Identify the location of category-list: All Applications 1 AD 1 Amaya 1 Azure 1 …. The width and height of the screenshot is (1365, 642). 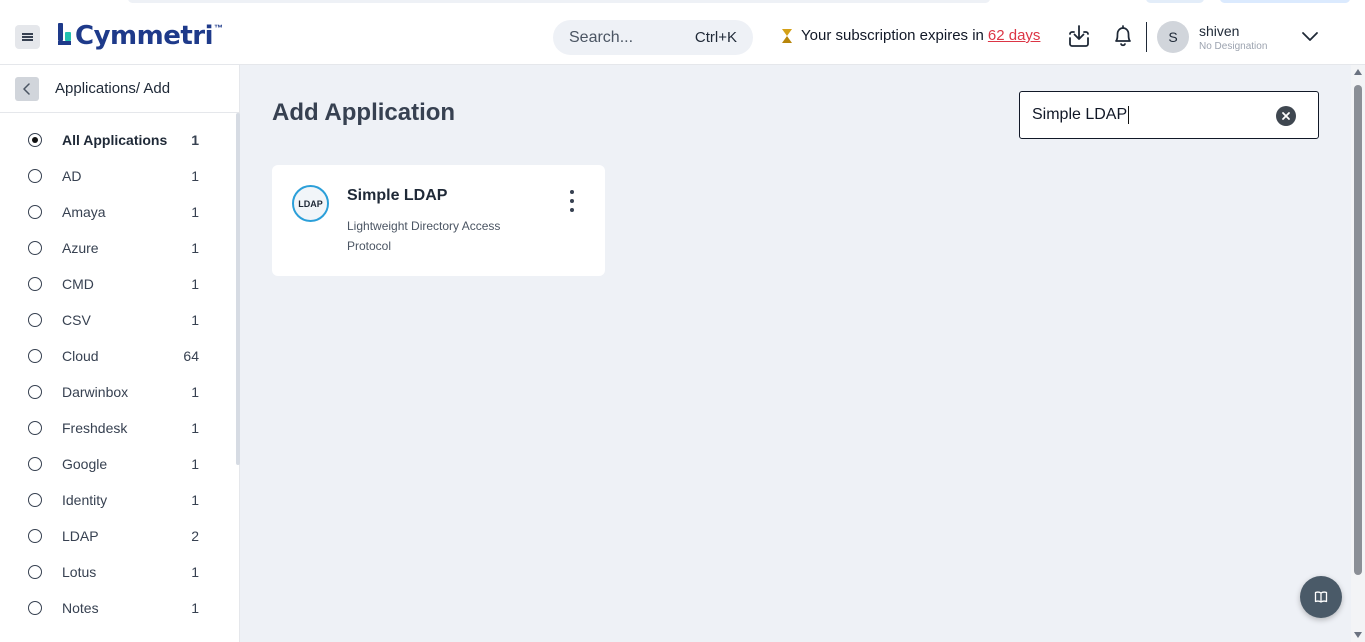
(118, 374).